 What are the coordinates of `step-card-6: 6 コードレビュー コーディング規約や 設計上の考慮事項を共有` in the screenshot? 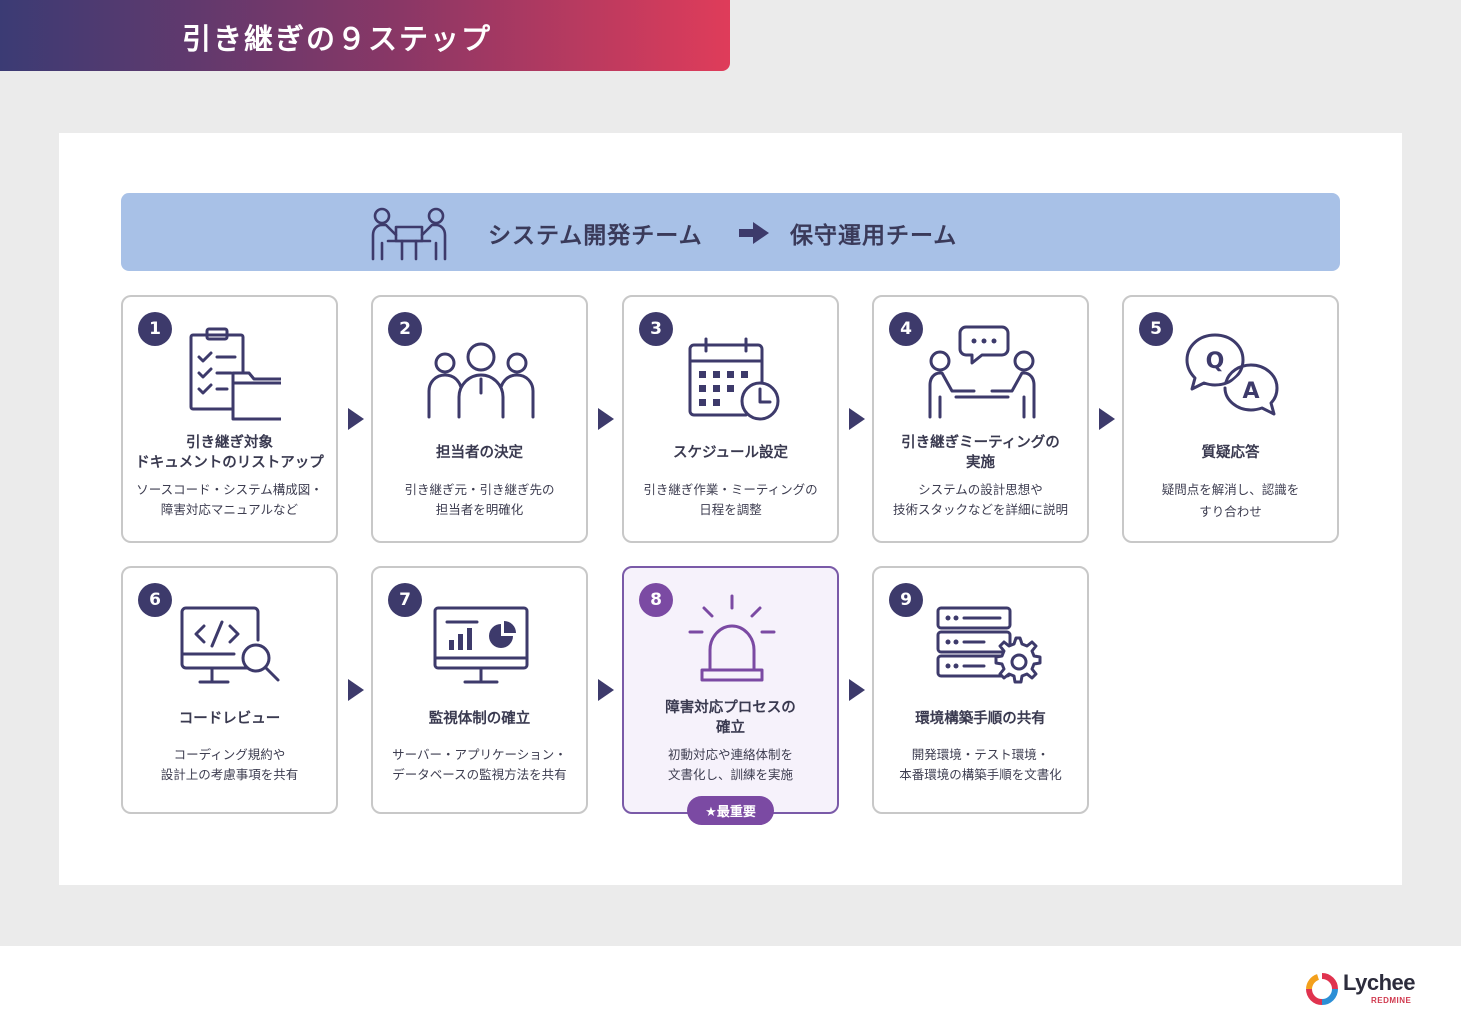 It's located at (229, 690).